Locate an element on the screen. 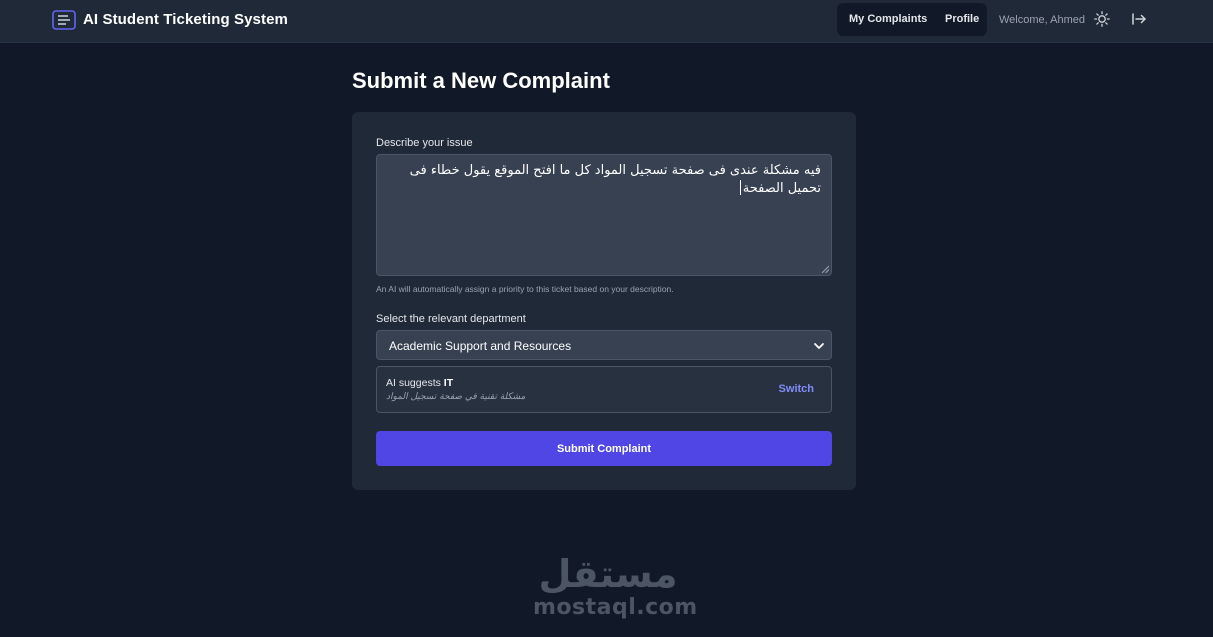  sun-icon is located at coordinates (1102, 19).